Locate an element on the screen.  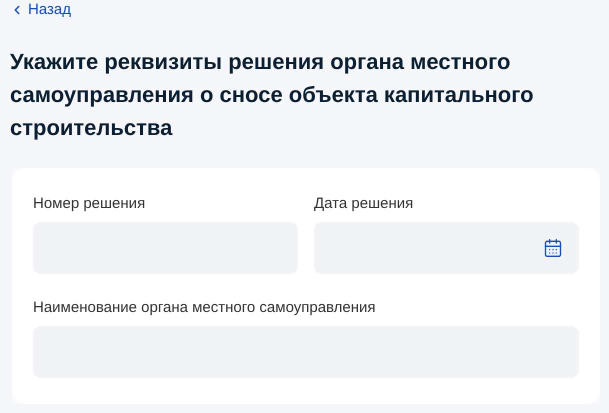
field-label: Номер решения is located at coordinates (89, 204).